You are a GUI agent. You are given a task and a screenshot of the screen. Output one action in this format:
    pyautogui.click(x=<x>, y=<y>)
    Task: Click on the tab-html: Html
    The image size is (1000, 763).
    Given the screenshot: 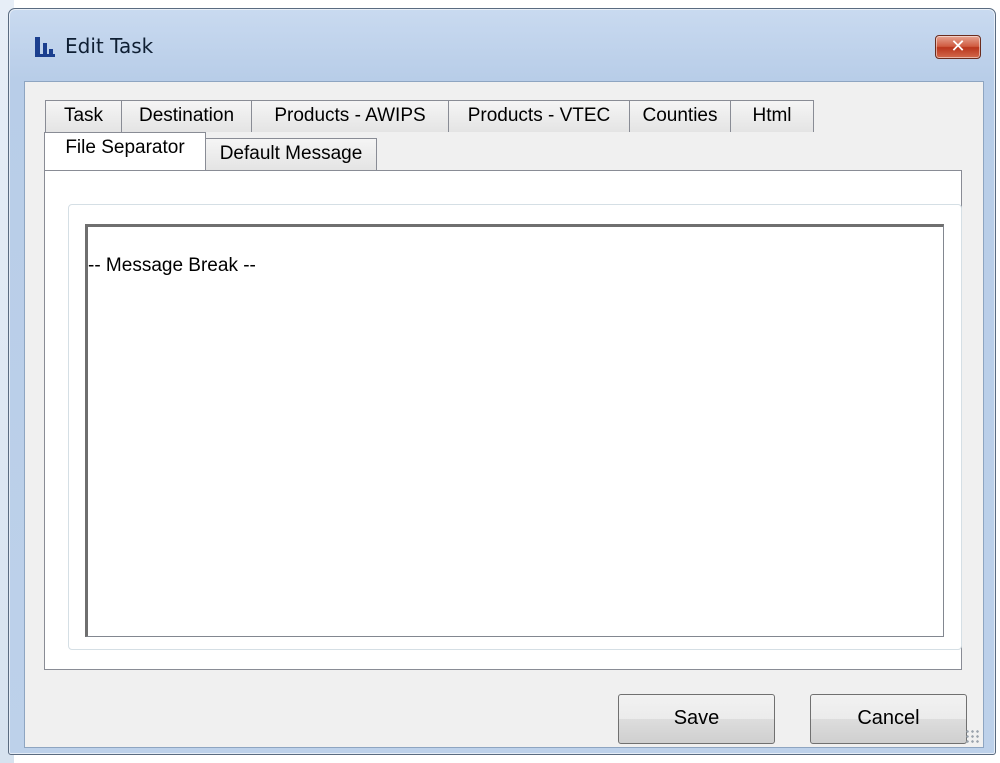 What is the action you would take?
    pyautogui.click(x=772, y=116)
    